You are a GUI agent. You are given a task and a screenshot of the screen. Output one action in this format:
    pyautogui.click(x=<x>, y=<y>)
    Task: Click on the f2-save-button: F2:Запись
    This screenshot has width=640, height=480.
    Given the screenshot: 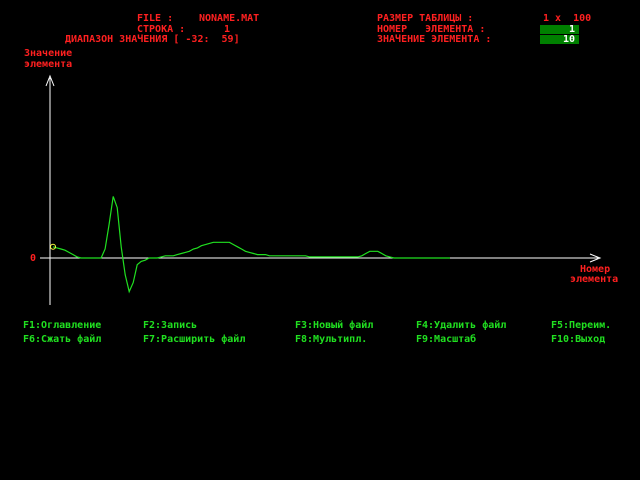 What is the action you would take?
    pyautogui.click(x=170, y=325)
    